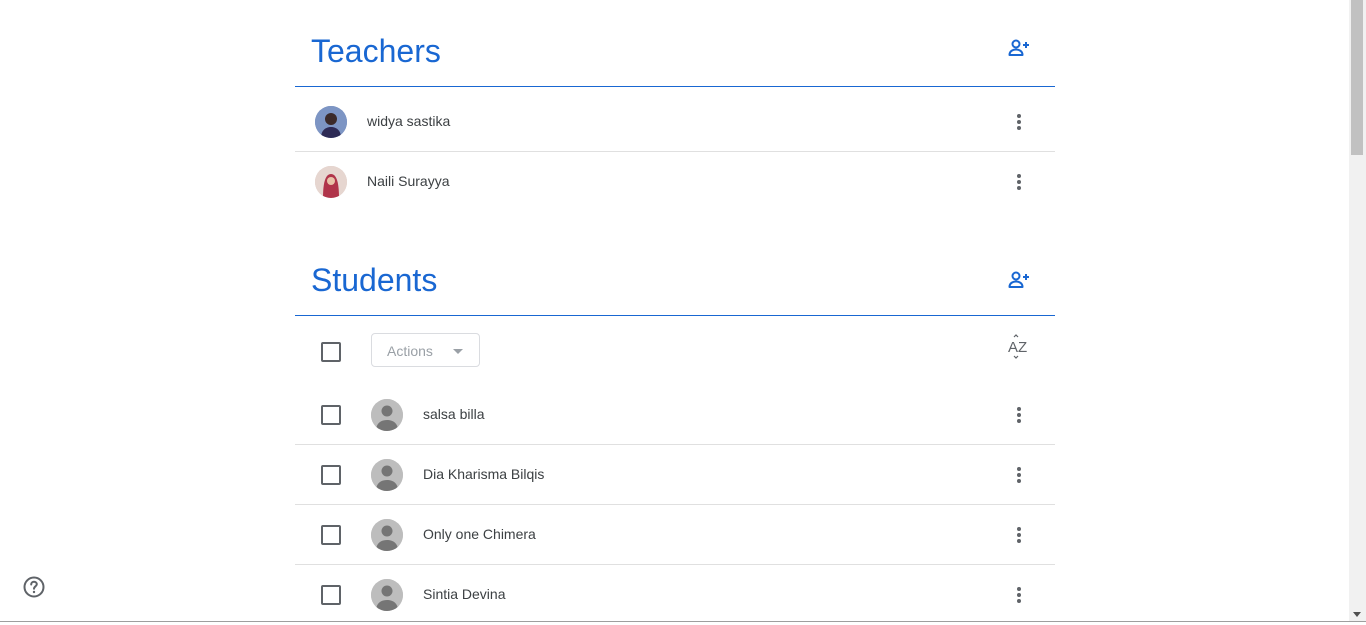  Describe the element at coordinates (408, 181) in the screenshot. I see `teacher-name: Naili Surayya` at that location.